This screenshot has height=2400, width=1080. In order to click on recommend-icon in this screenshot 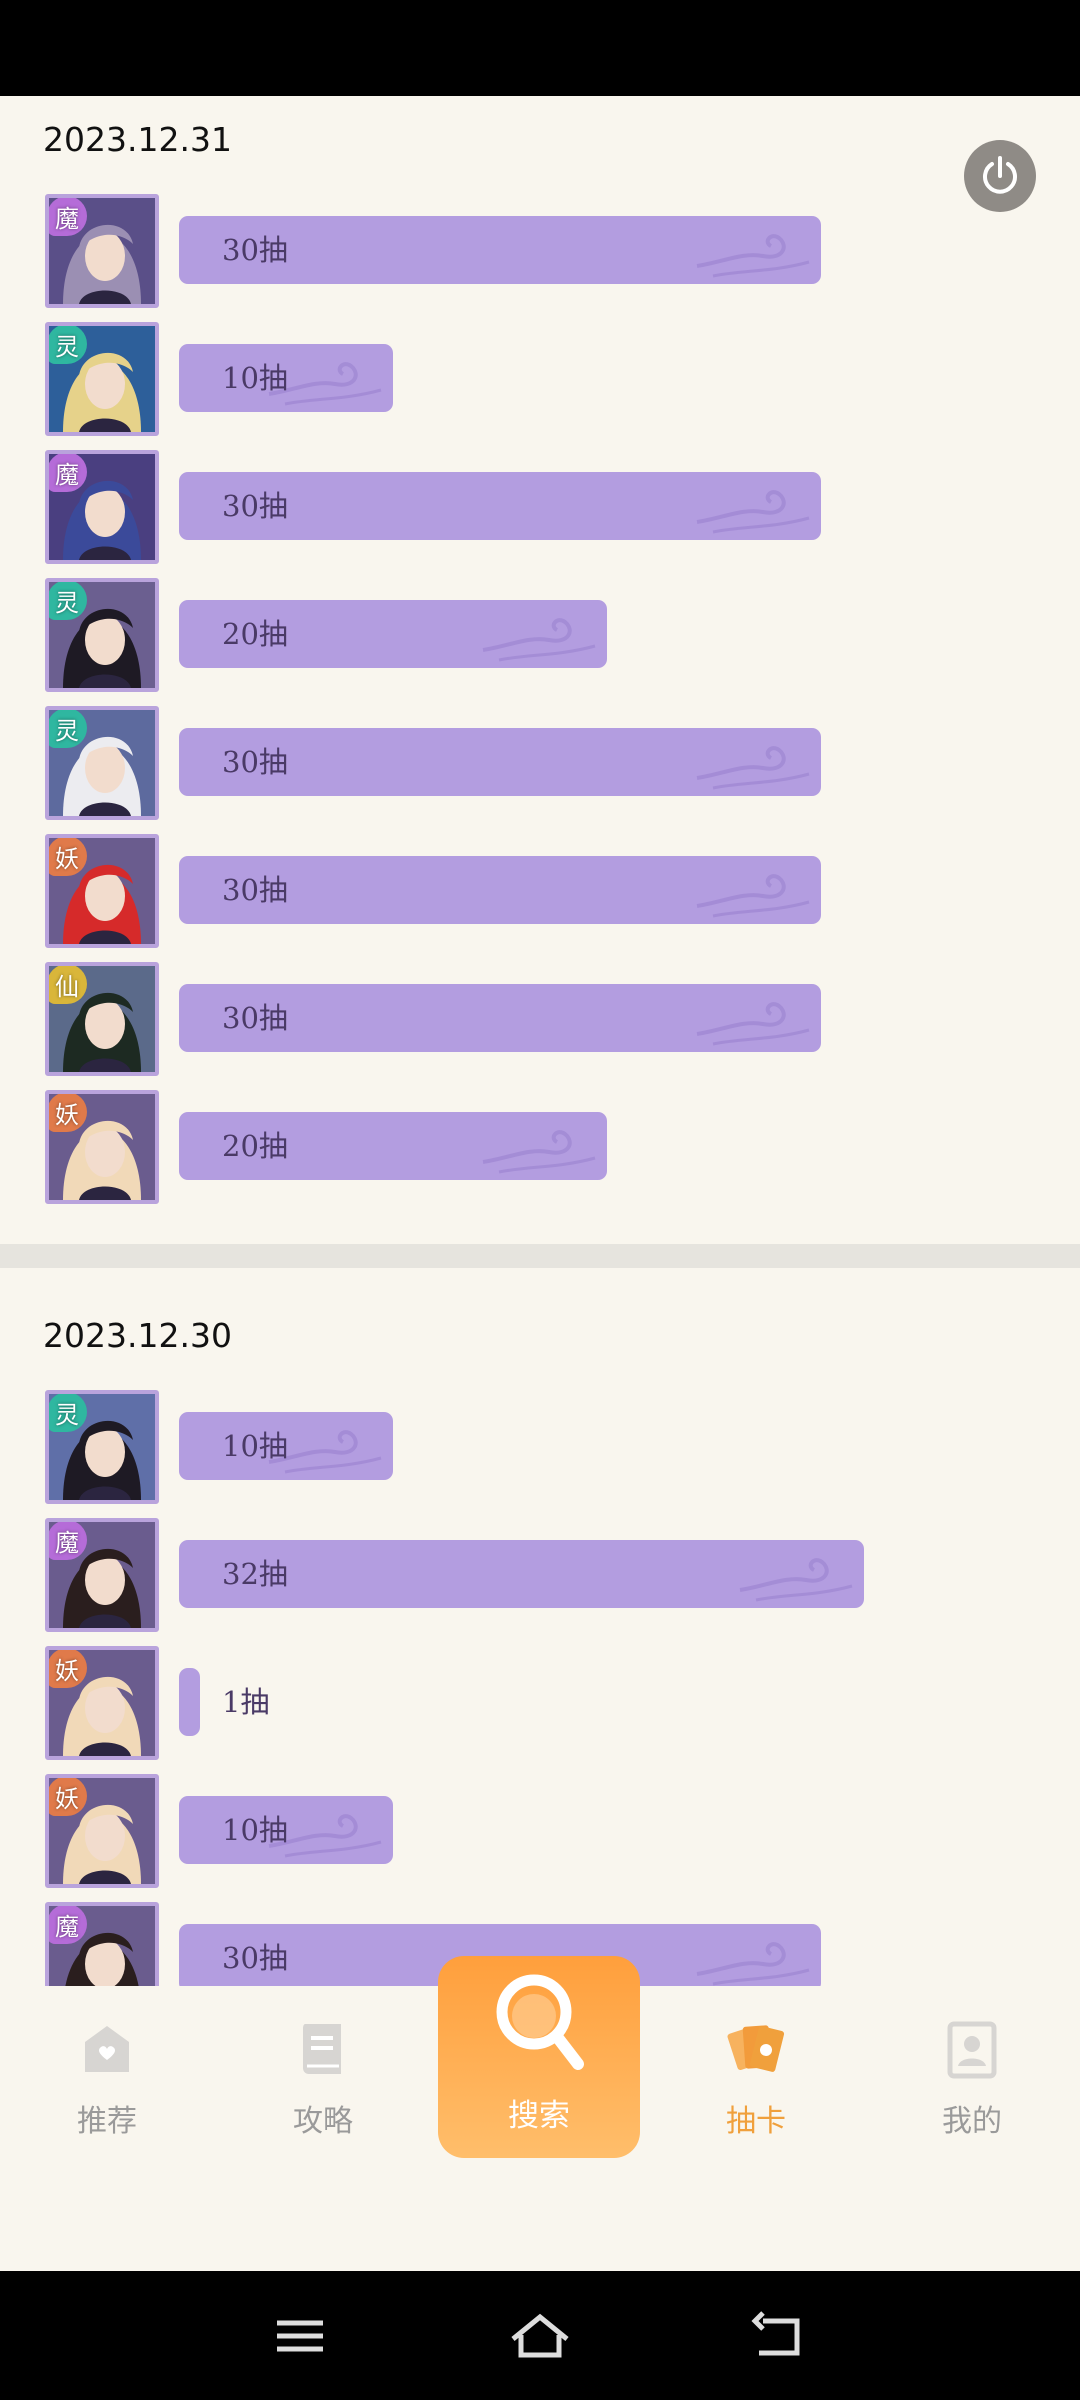, I will do `click(107, 2049)`.